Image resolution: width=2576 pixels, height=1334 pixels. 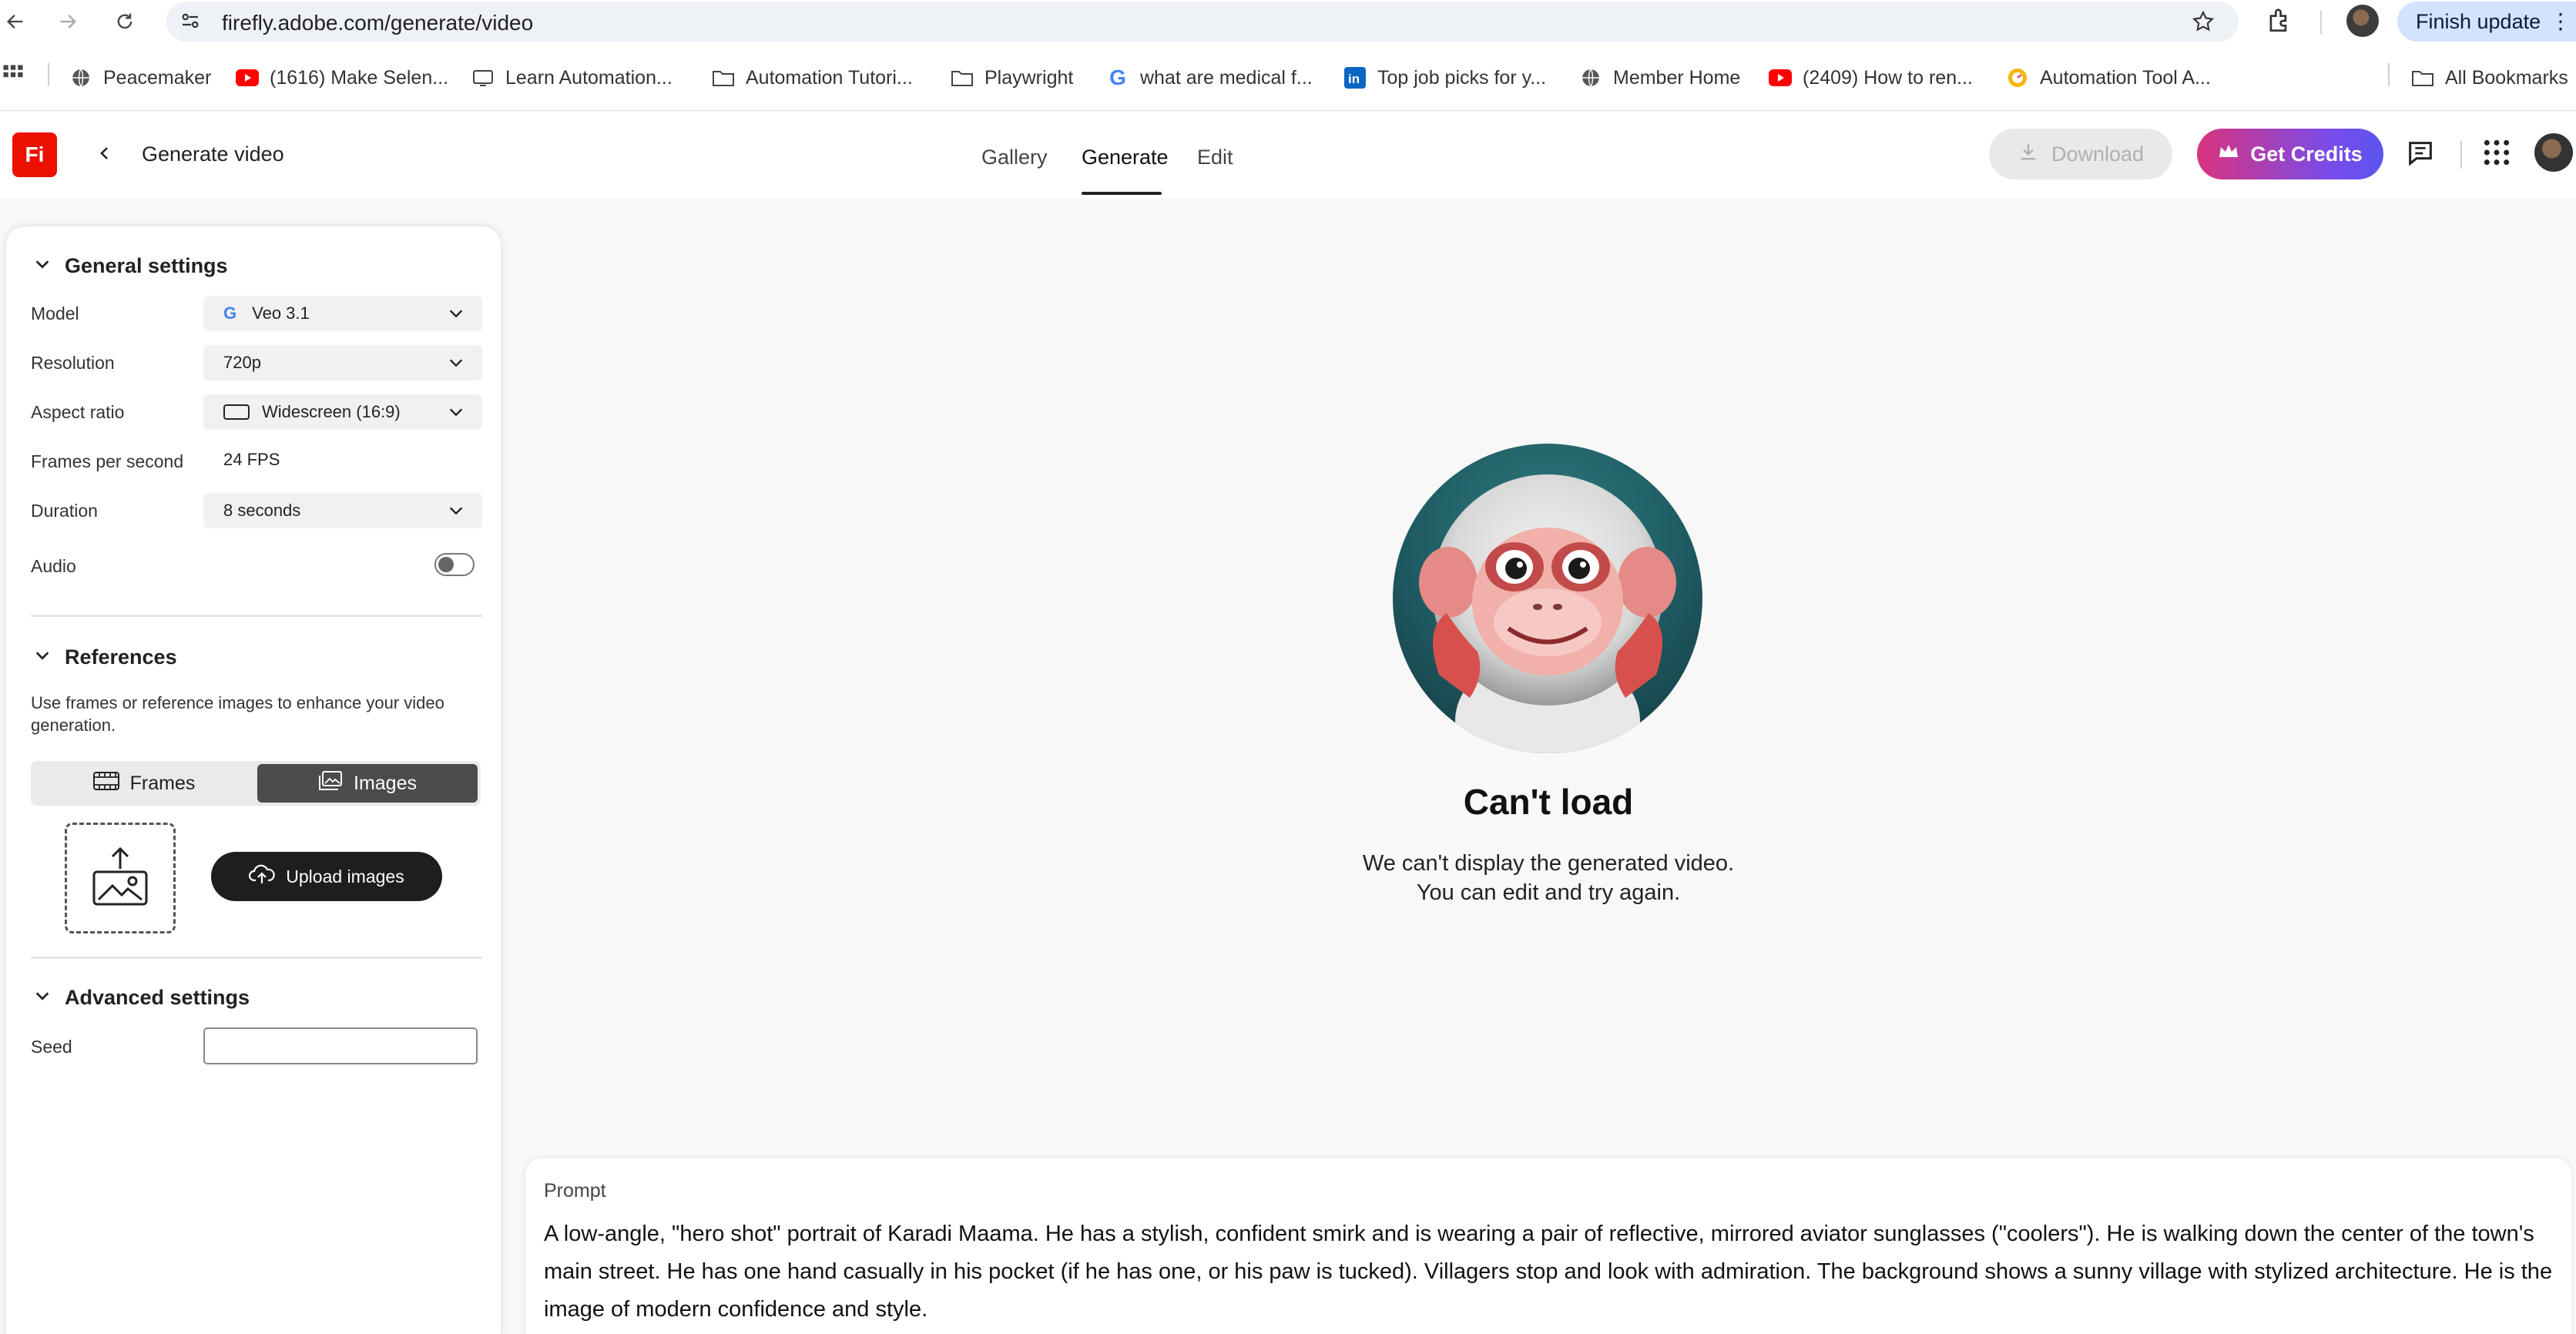 I want to click on profile-avatar, so click(x=2362, y=21).